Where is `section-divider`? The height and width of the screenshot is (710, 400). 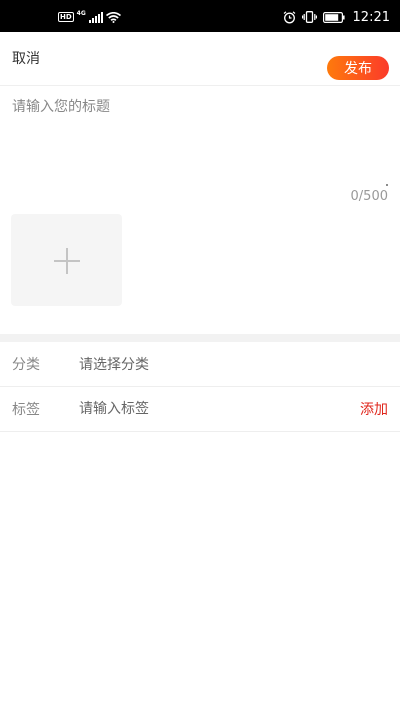 section-divider is located at coordinates (200, 338).